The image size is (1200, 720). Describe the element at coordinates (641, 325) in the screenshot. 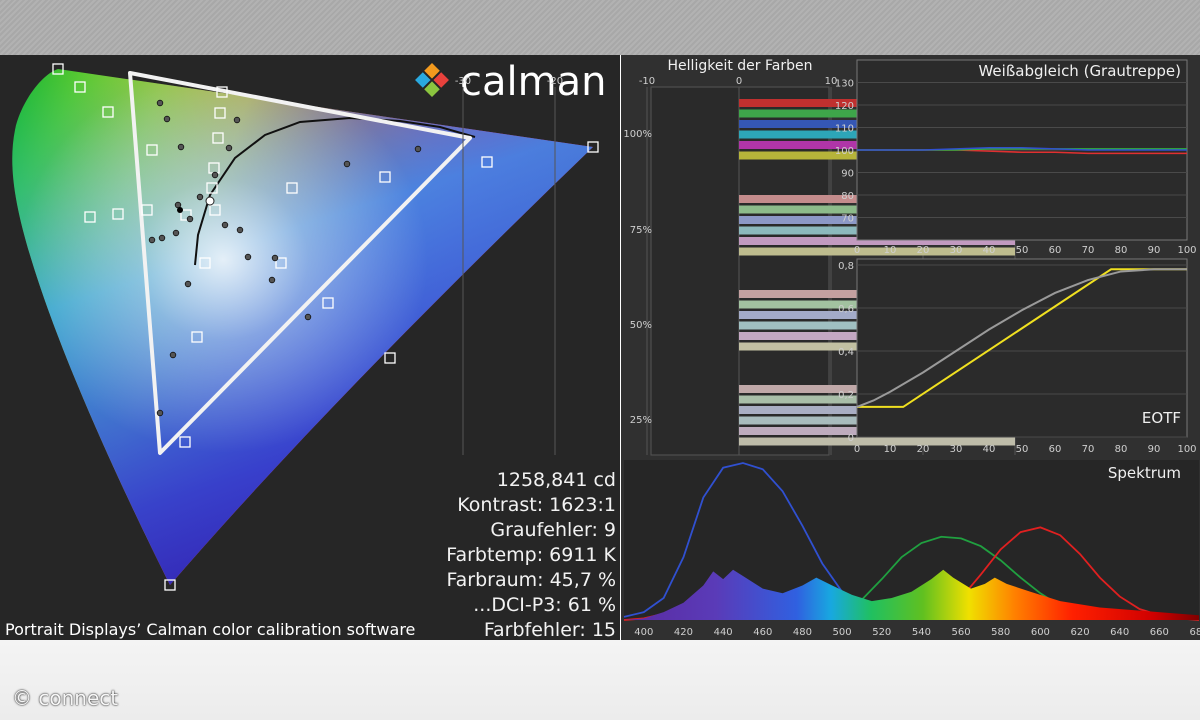

I see `helligkeit-y-label: 50%` at that location.